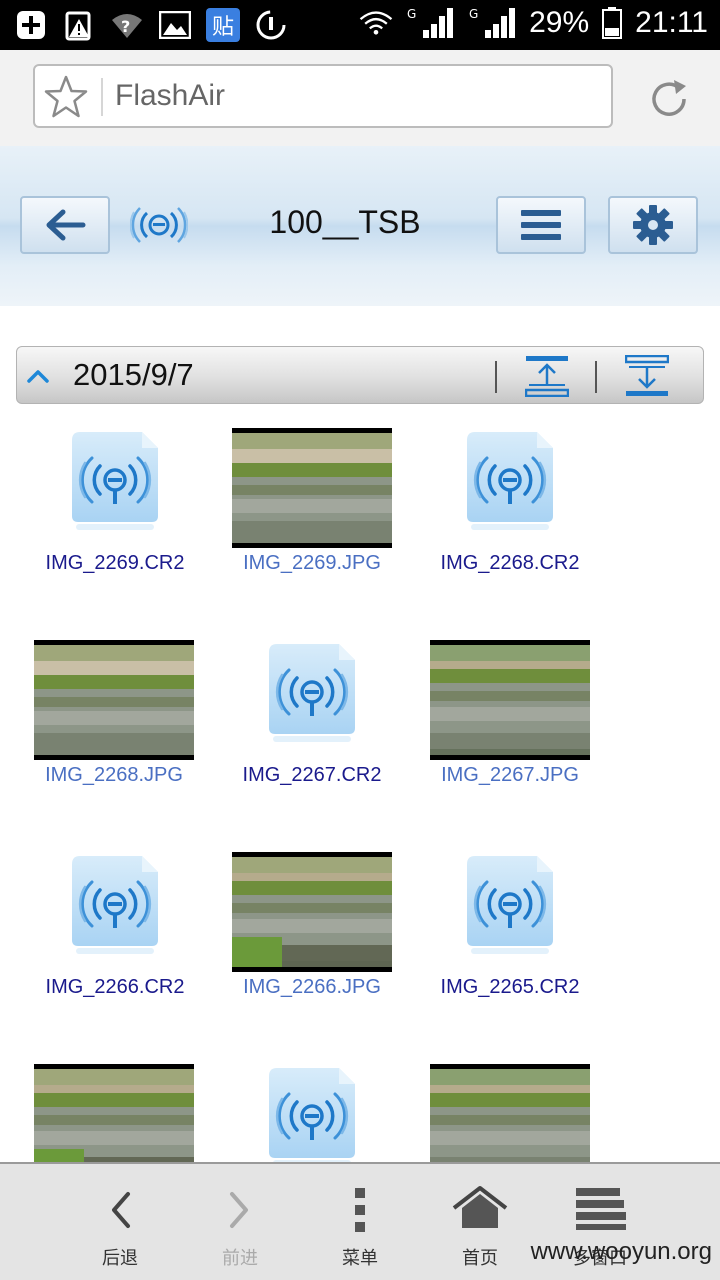 Image resolution: width=720 pixels, height=1280 pixels. Describe the element at coordinates (114, 775) in the screenshot. I see `file-name: IMG_2268.JPG` at that location.